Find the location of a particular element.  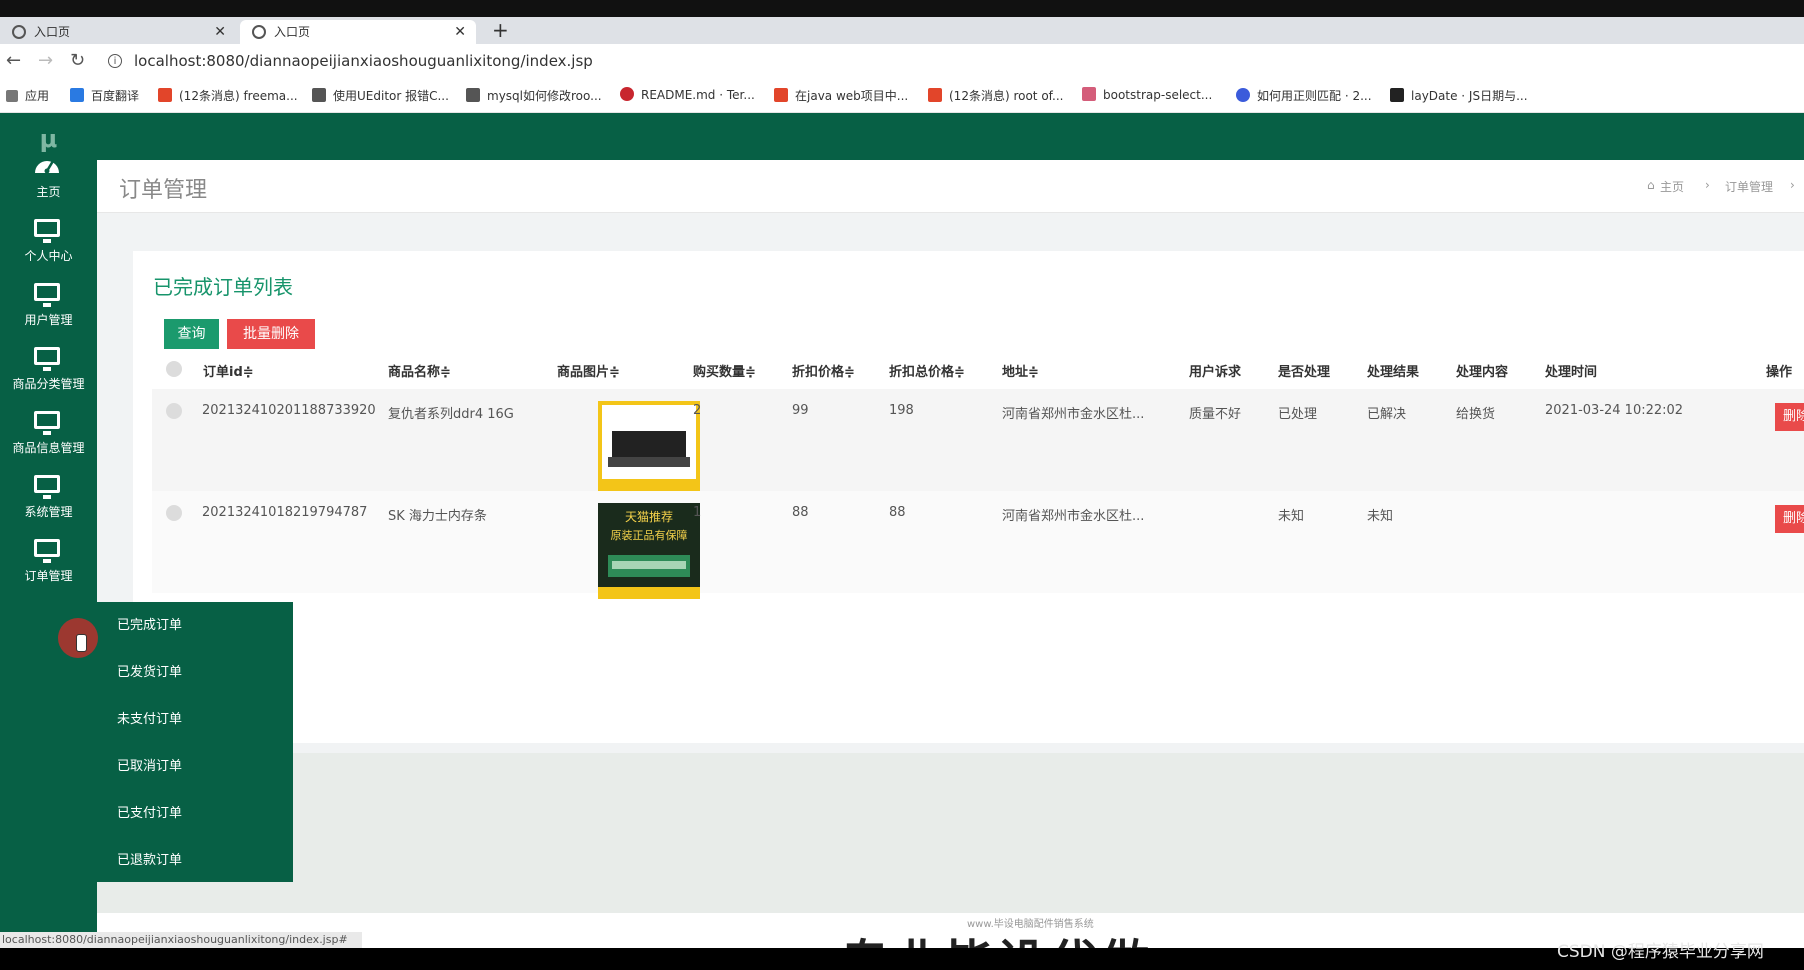

bookmark-label: 百度翻译 is located at coordinates (115, 96).